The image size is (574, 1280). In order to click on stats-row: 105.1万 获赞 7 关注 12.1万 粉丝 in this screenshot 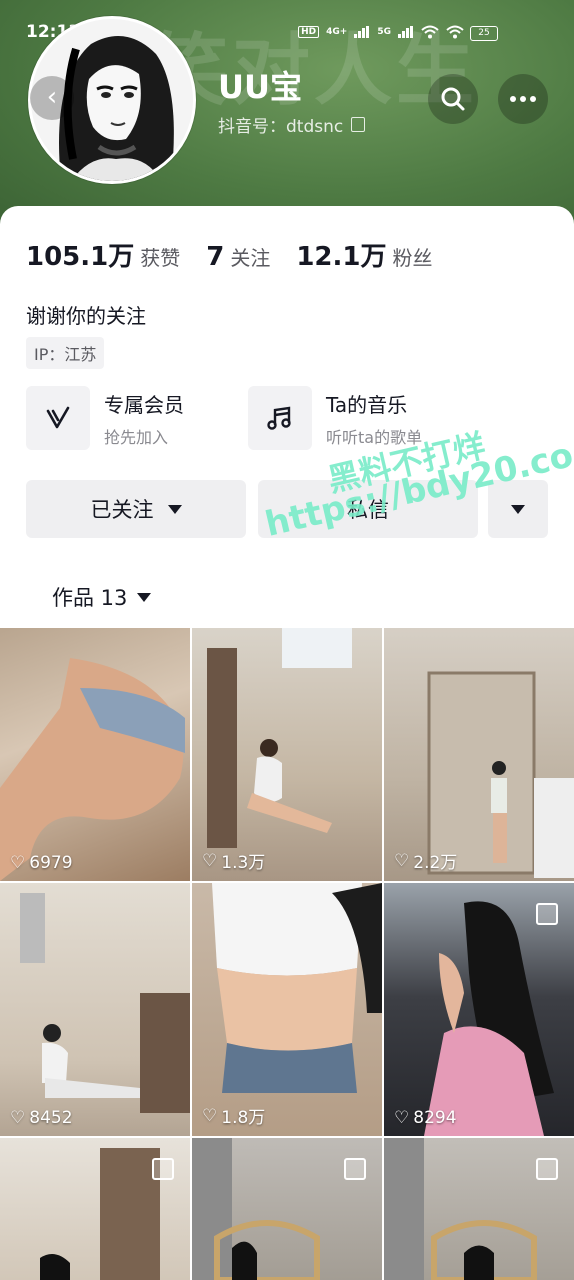, I will do `click(242, 254)`.